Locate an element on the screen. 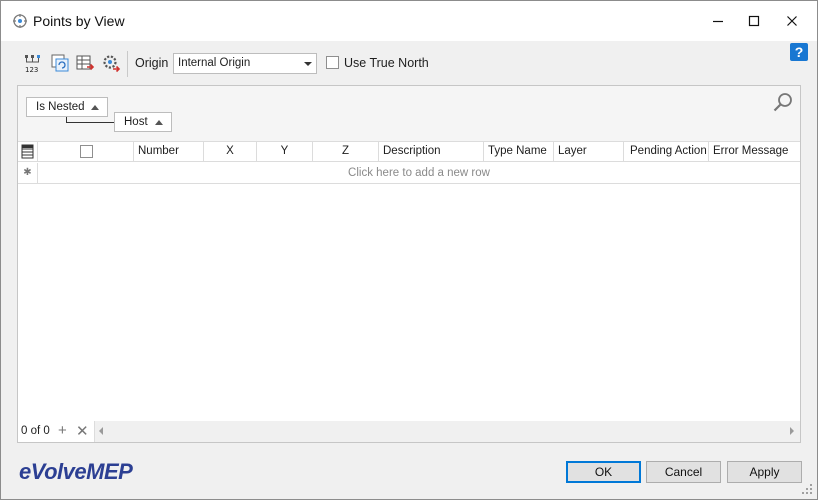  column-header-select is located at coordinates (86, 152).